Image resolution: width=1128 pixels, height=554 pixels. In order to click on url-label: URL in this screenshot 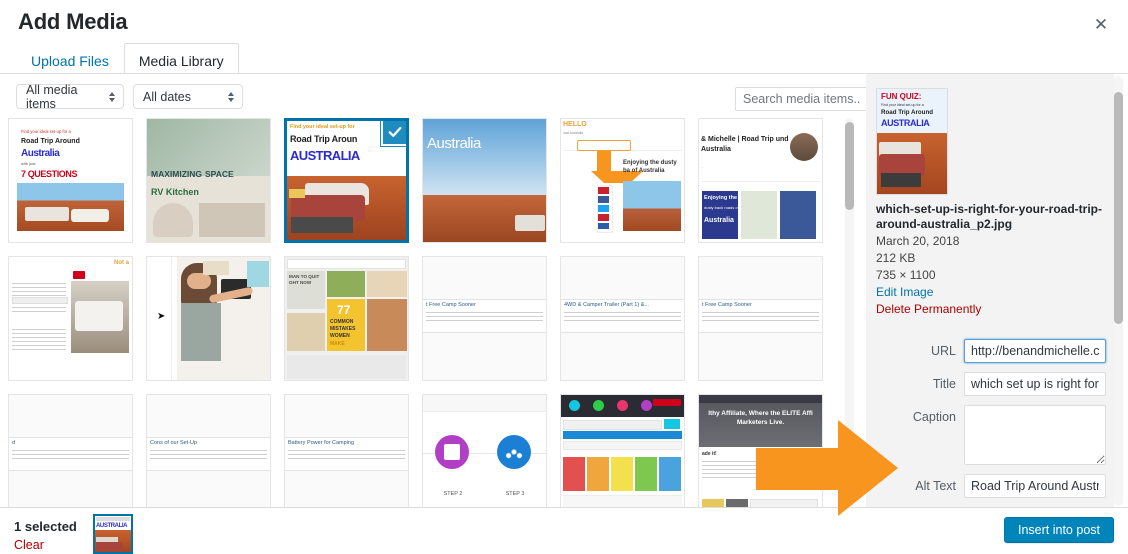, I will do `click(943, 351)`.